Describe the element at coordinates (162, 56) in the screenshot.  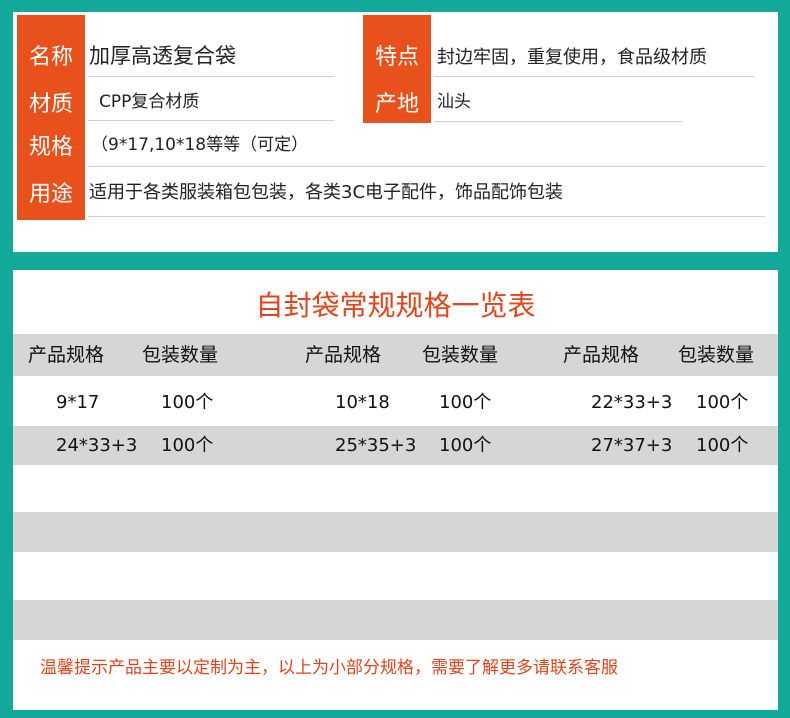
I see `name-value: 加厚高透复合袋` at that location.